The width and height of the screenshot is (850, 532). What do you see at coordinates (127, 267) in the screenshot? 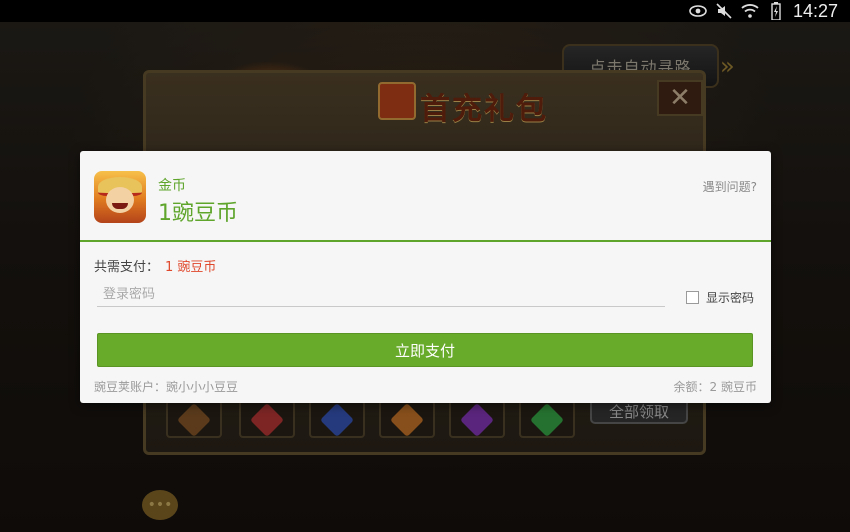
I see `total-label: 共需支付：` at bounding box center [127, 267].